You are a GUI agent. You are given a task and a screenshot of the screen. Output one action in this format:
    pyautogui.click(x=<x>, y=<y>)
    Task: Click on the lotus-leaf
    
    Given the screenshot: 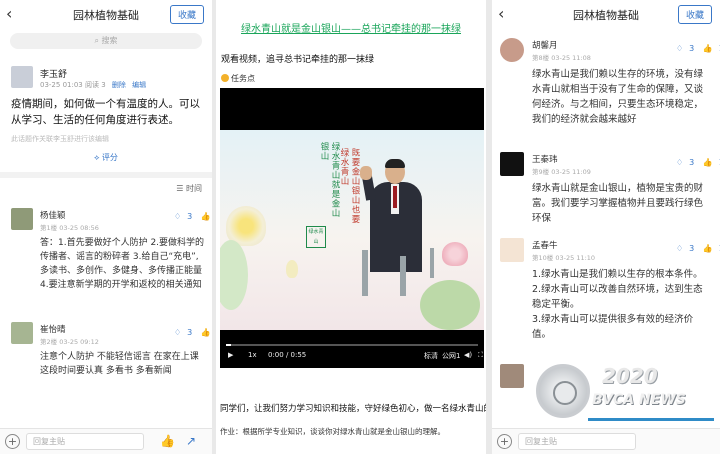 What is the action you would take?
    pyautogui.click(x=234, y=275)
    